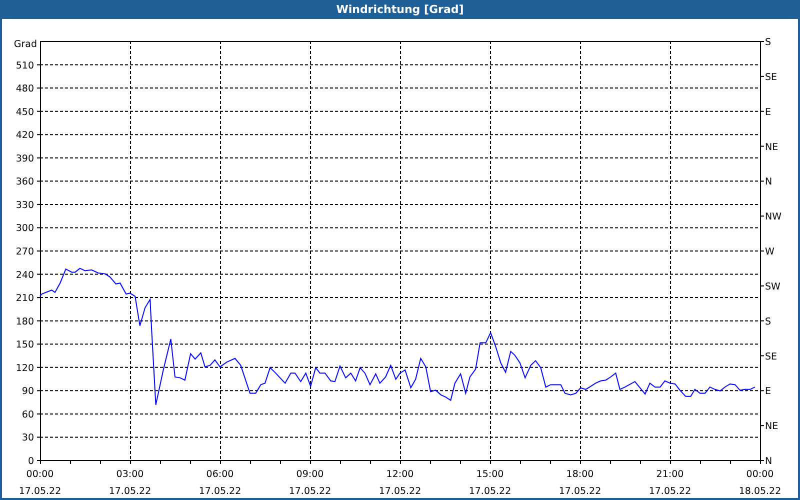  I want to click on axis-tick-label: 06:00, so click(220, 474).